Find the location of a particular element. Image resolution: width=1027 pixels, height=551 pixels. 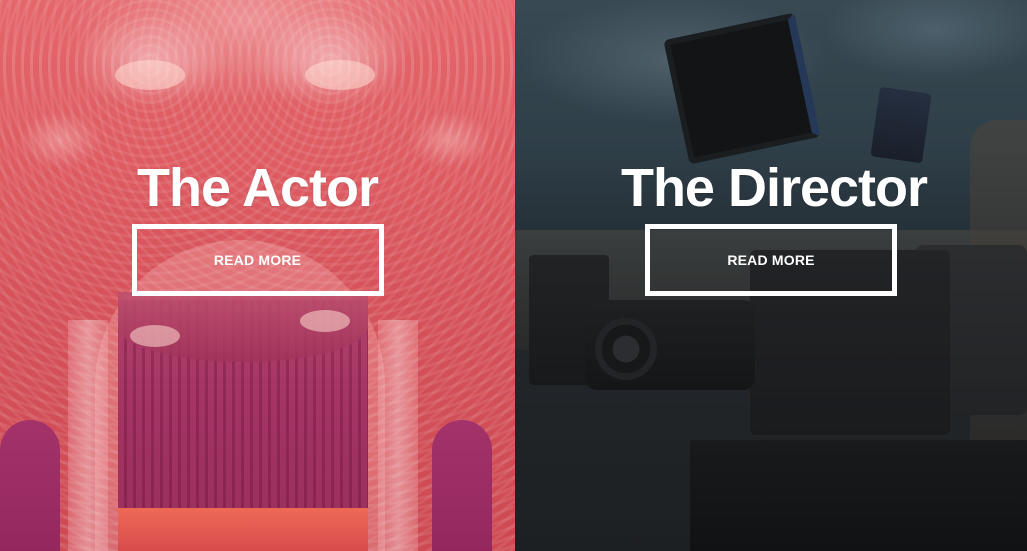

actor-title: The Actor is located at coordinates (257, 188).